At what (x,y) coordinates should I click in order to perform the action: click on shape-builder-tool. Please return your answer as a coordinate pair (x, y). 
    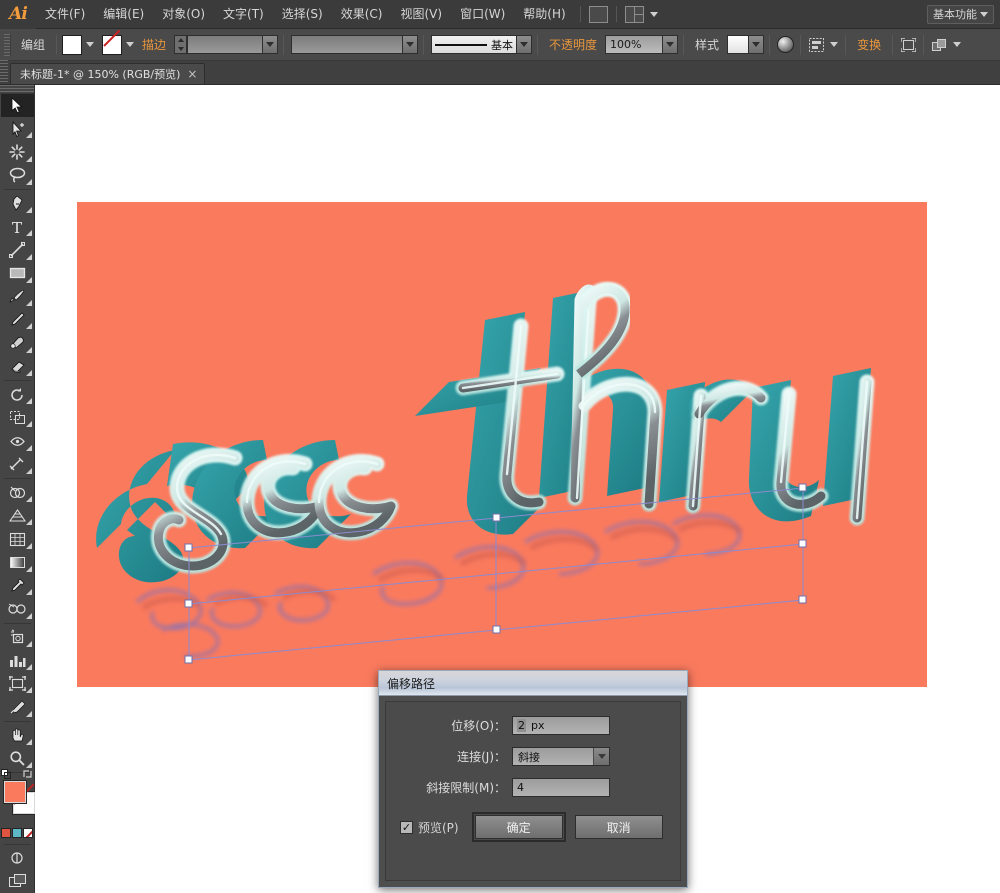
    Looking at the image, I should click on (17, 492).